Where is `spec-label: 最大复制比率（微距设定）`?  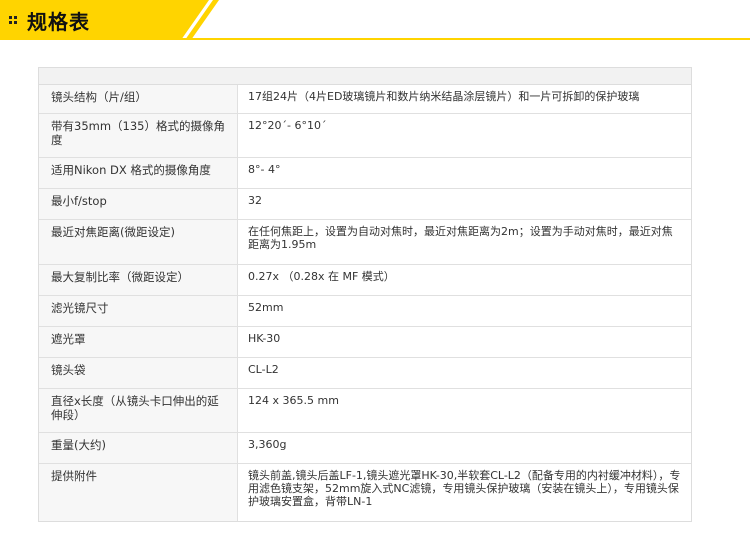 spec-label: 最大复制比率（微距设定） is located at coordinates (138, 280).